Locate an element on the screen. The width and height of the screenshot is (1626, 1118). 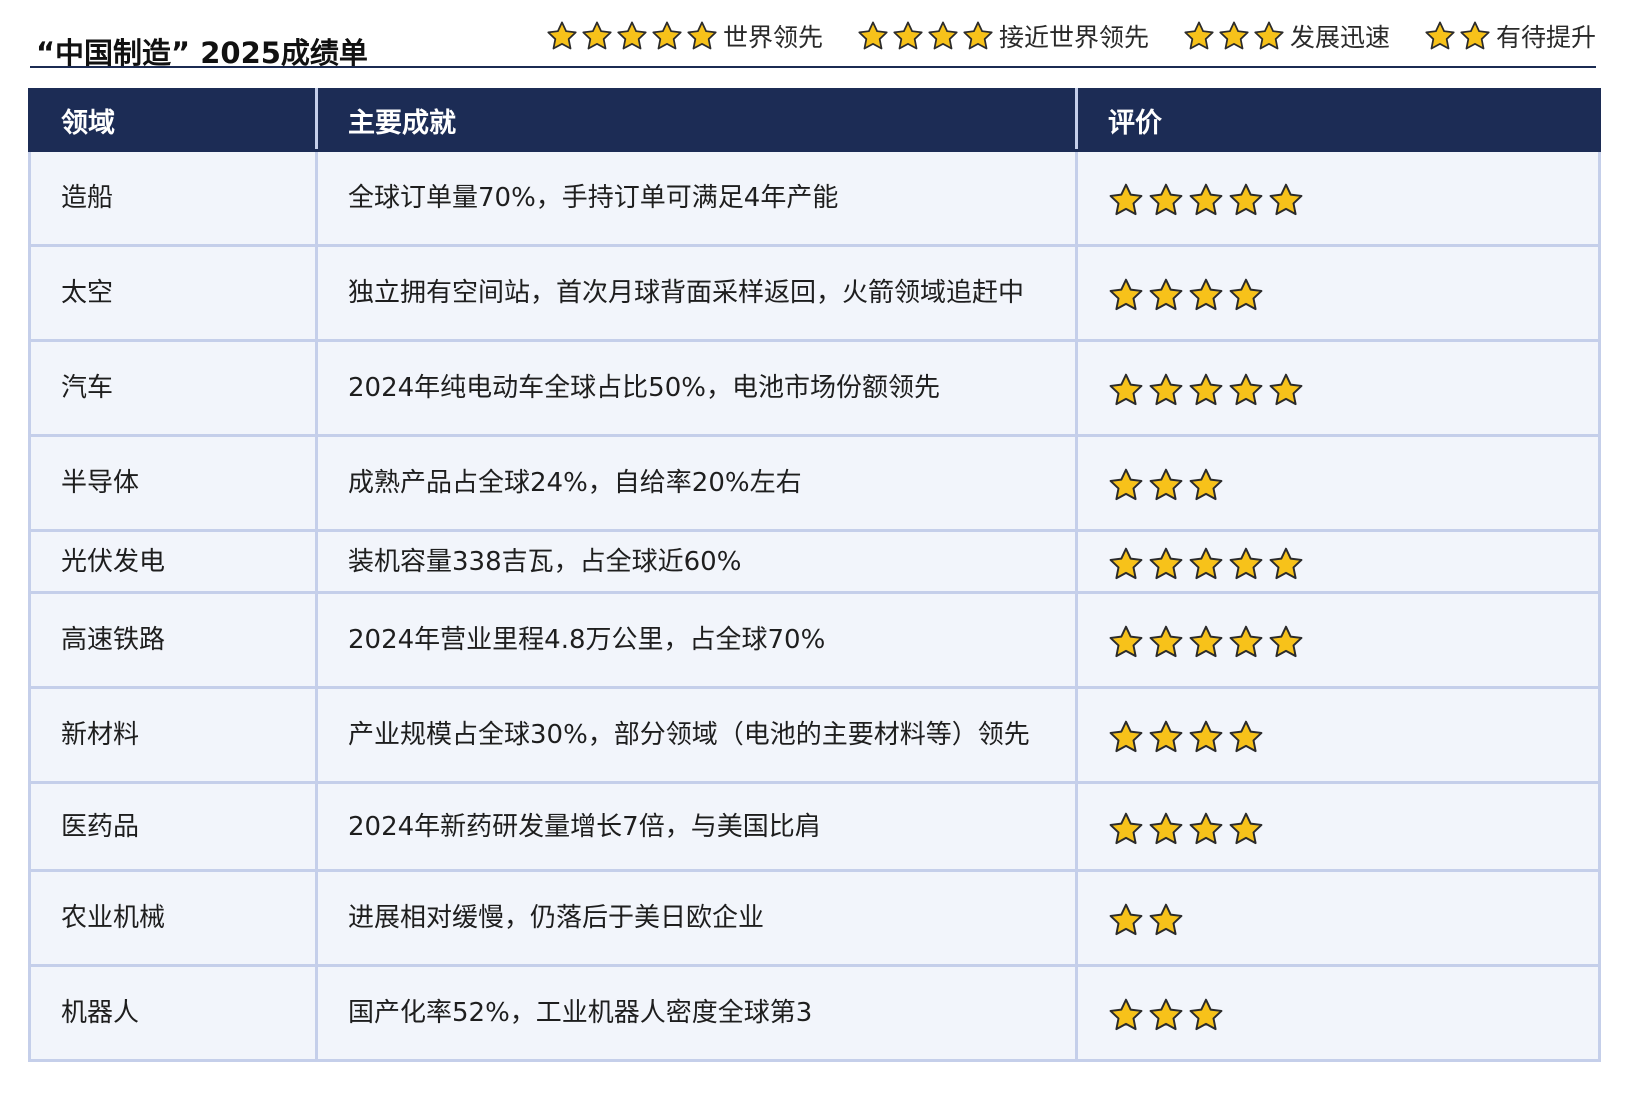
achievement-cell: 成熟产品占全球24%，自给率20%左右 is located at coordinates (696, 483).